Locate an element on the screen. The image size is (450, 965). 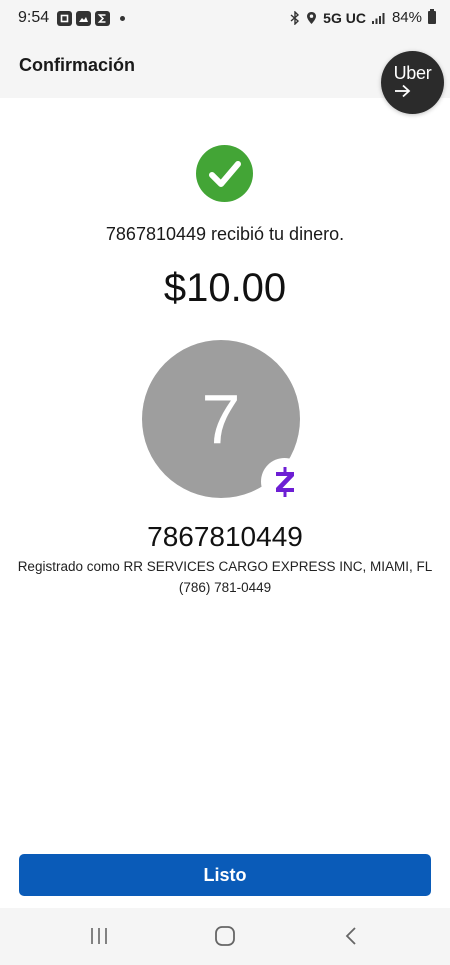
notification-dot-icon is located at coordinates (122, 18).